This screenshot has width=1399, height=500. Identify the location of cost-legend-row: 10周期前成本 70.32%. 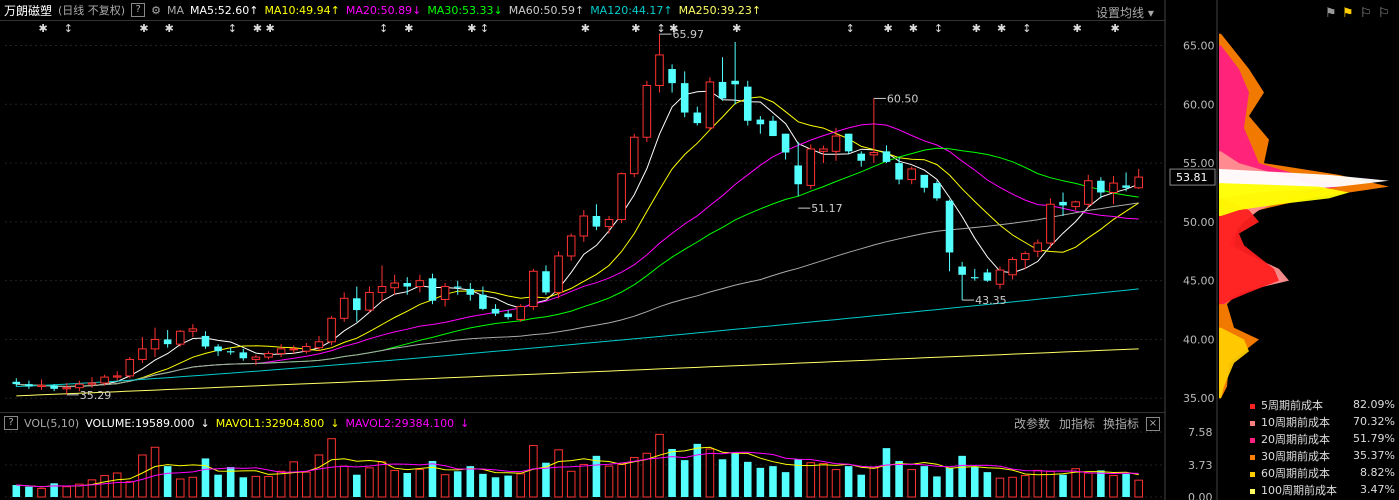
(1322, 421).